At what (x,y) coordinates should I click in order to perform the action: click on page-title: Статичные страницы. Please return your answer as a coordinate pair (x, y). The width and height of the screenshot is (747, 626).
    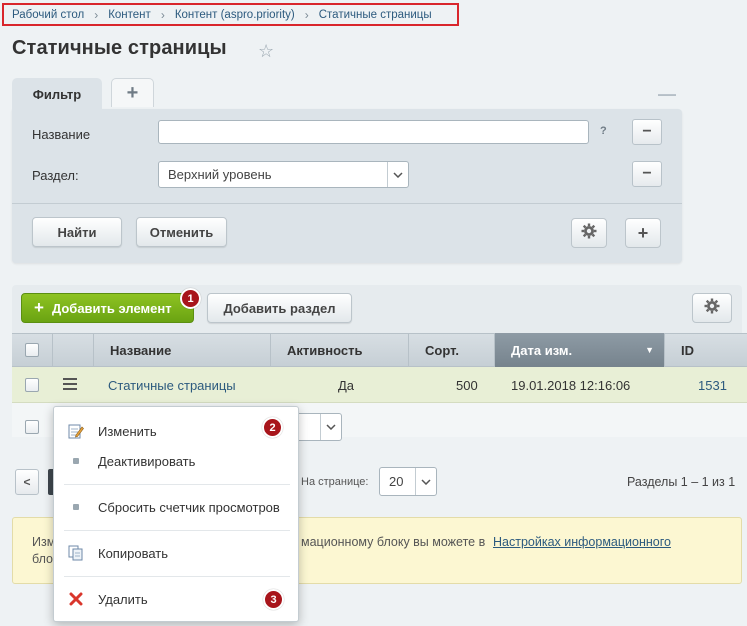
    Looking at the image, I should click on (119, 48).